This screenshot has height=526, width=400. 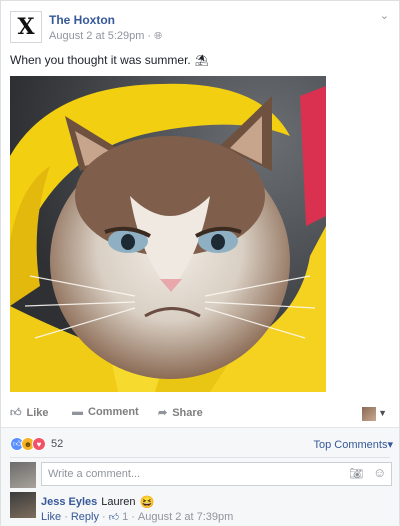 What do you see at coordinates (137, 517) in the screenshot?
I see `comment-meta: Like · Reply · 👍︎ 1 · August 2 at 7:39pm` at bounding box center [137, 517].